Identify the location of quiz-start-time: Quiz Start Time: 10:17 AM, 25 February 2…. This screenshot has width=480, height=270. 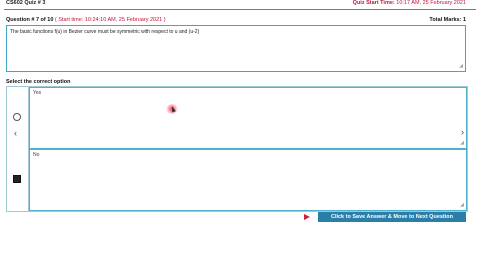
(409, 3).